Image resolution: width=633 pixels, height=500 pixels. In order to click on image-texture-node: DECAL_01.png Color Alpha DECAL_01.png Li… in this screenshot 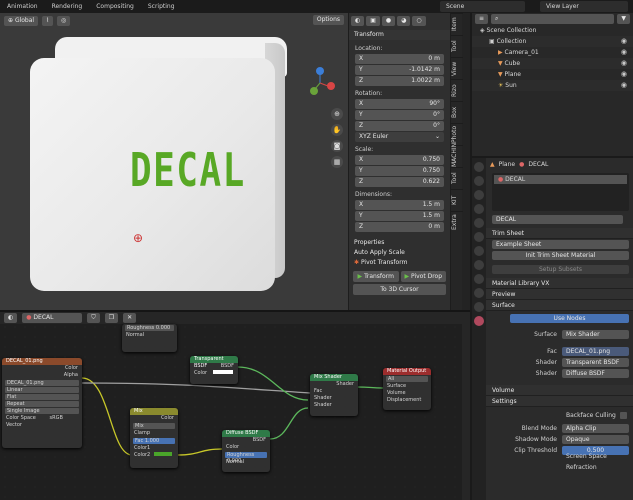, I will do `click(42, 403)`.